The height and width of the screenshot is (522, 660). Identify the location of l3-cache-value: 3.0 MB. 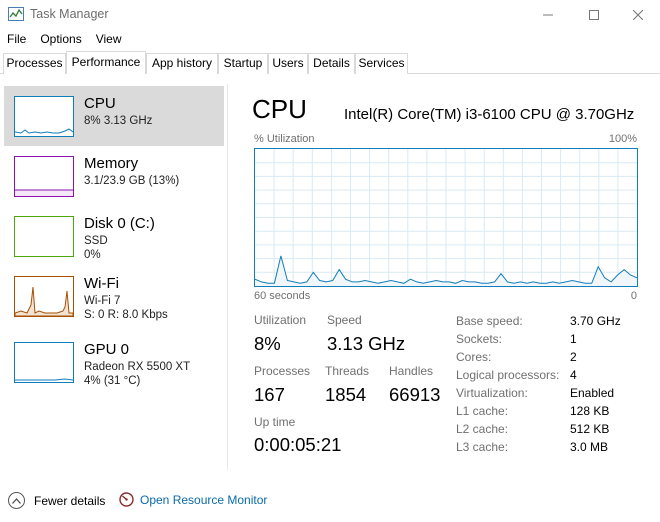
(589, 447).